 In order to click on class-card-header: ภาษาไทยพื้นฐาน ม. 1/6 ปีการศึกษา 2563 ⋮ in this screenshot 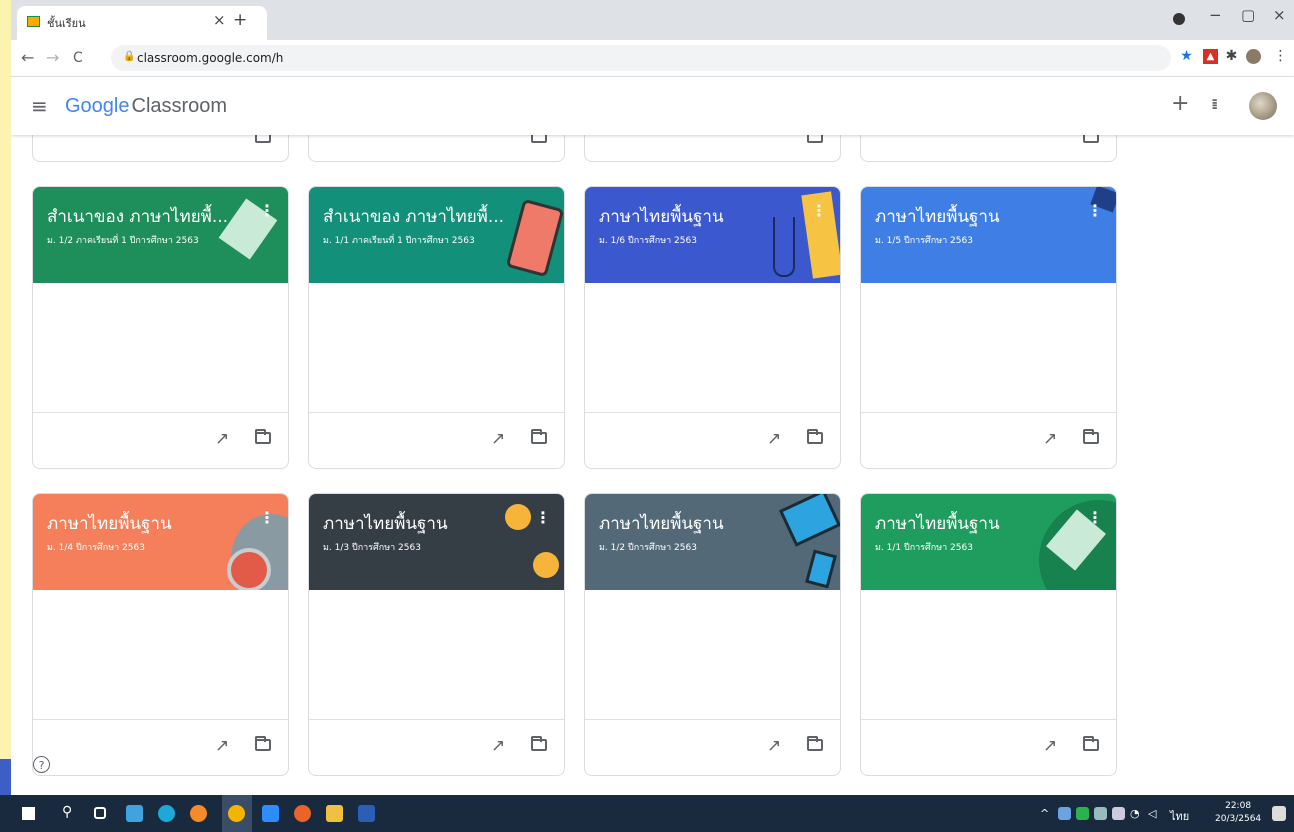, I will do `click(712, 235)`.